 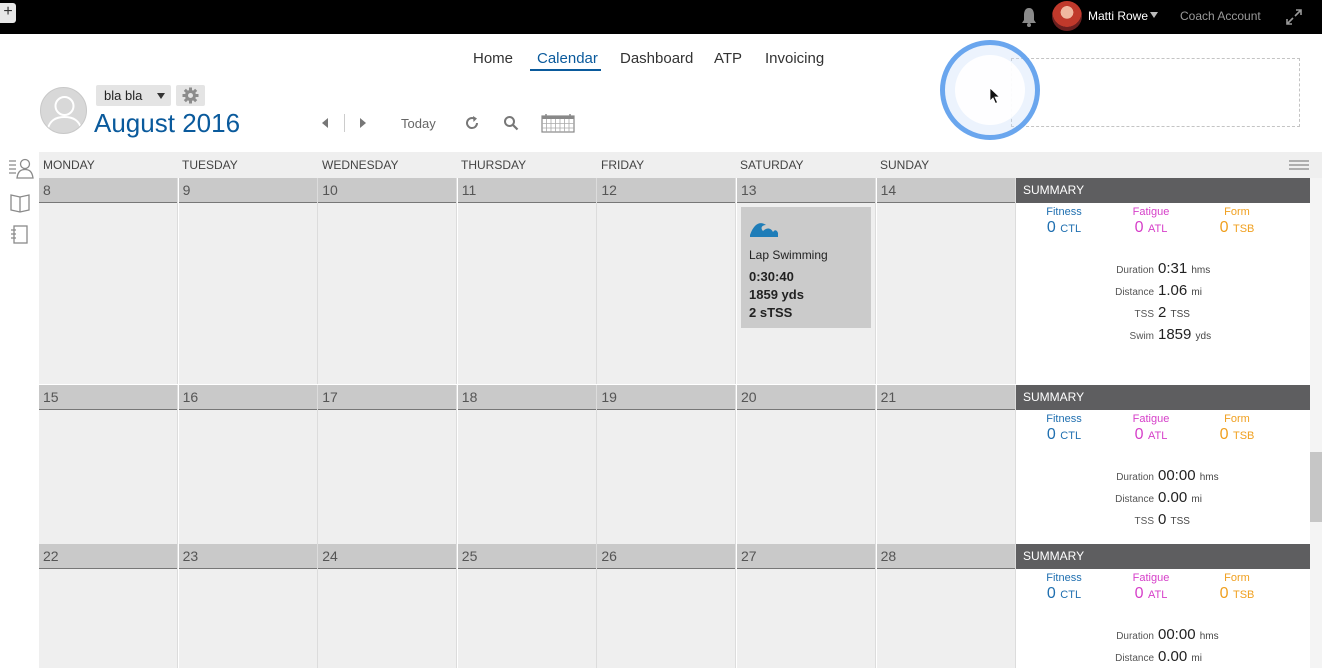 What do you see at coordinates (1158, 595) in the screenshot?
I see `fatigue-unit: ATL` at bounding box center [1158, 595].